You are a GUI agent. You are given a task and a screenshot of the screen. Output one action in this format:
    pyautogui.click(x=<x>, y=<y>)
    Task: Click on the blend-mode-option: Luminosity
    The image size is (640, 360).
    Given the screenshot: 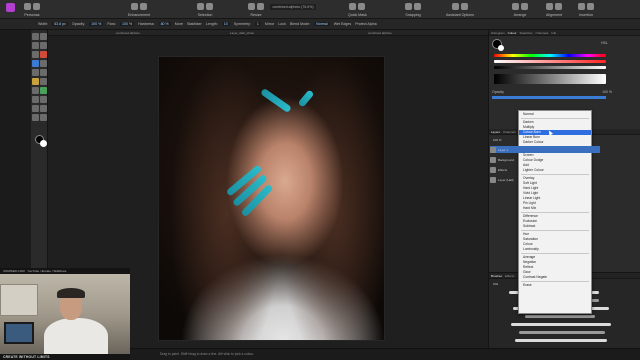 What is the action you would take?
    pyautogui.click(x=555, y=249)
    